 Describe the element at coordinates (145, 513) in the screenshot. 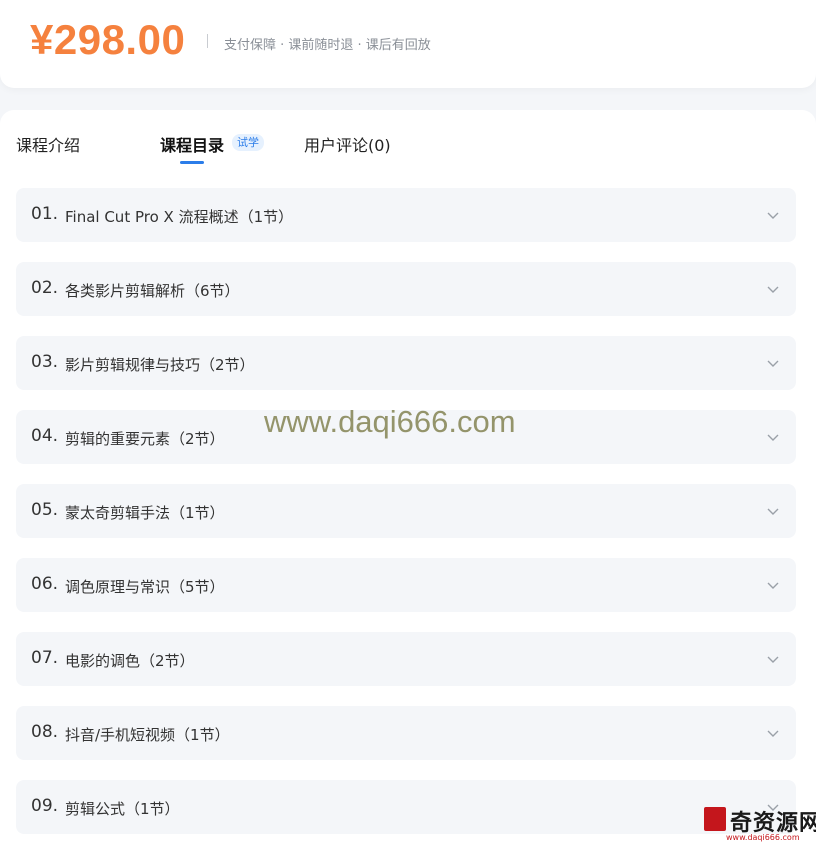

I see `chapter-title: 蒙太奇剪辑手法（1节）` at that location.